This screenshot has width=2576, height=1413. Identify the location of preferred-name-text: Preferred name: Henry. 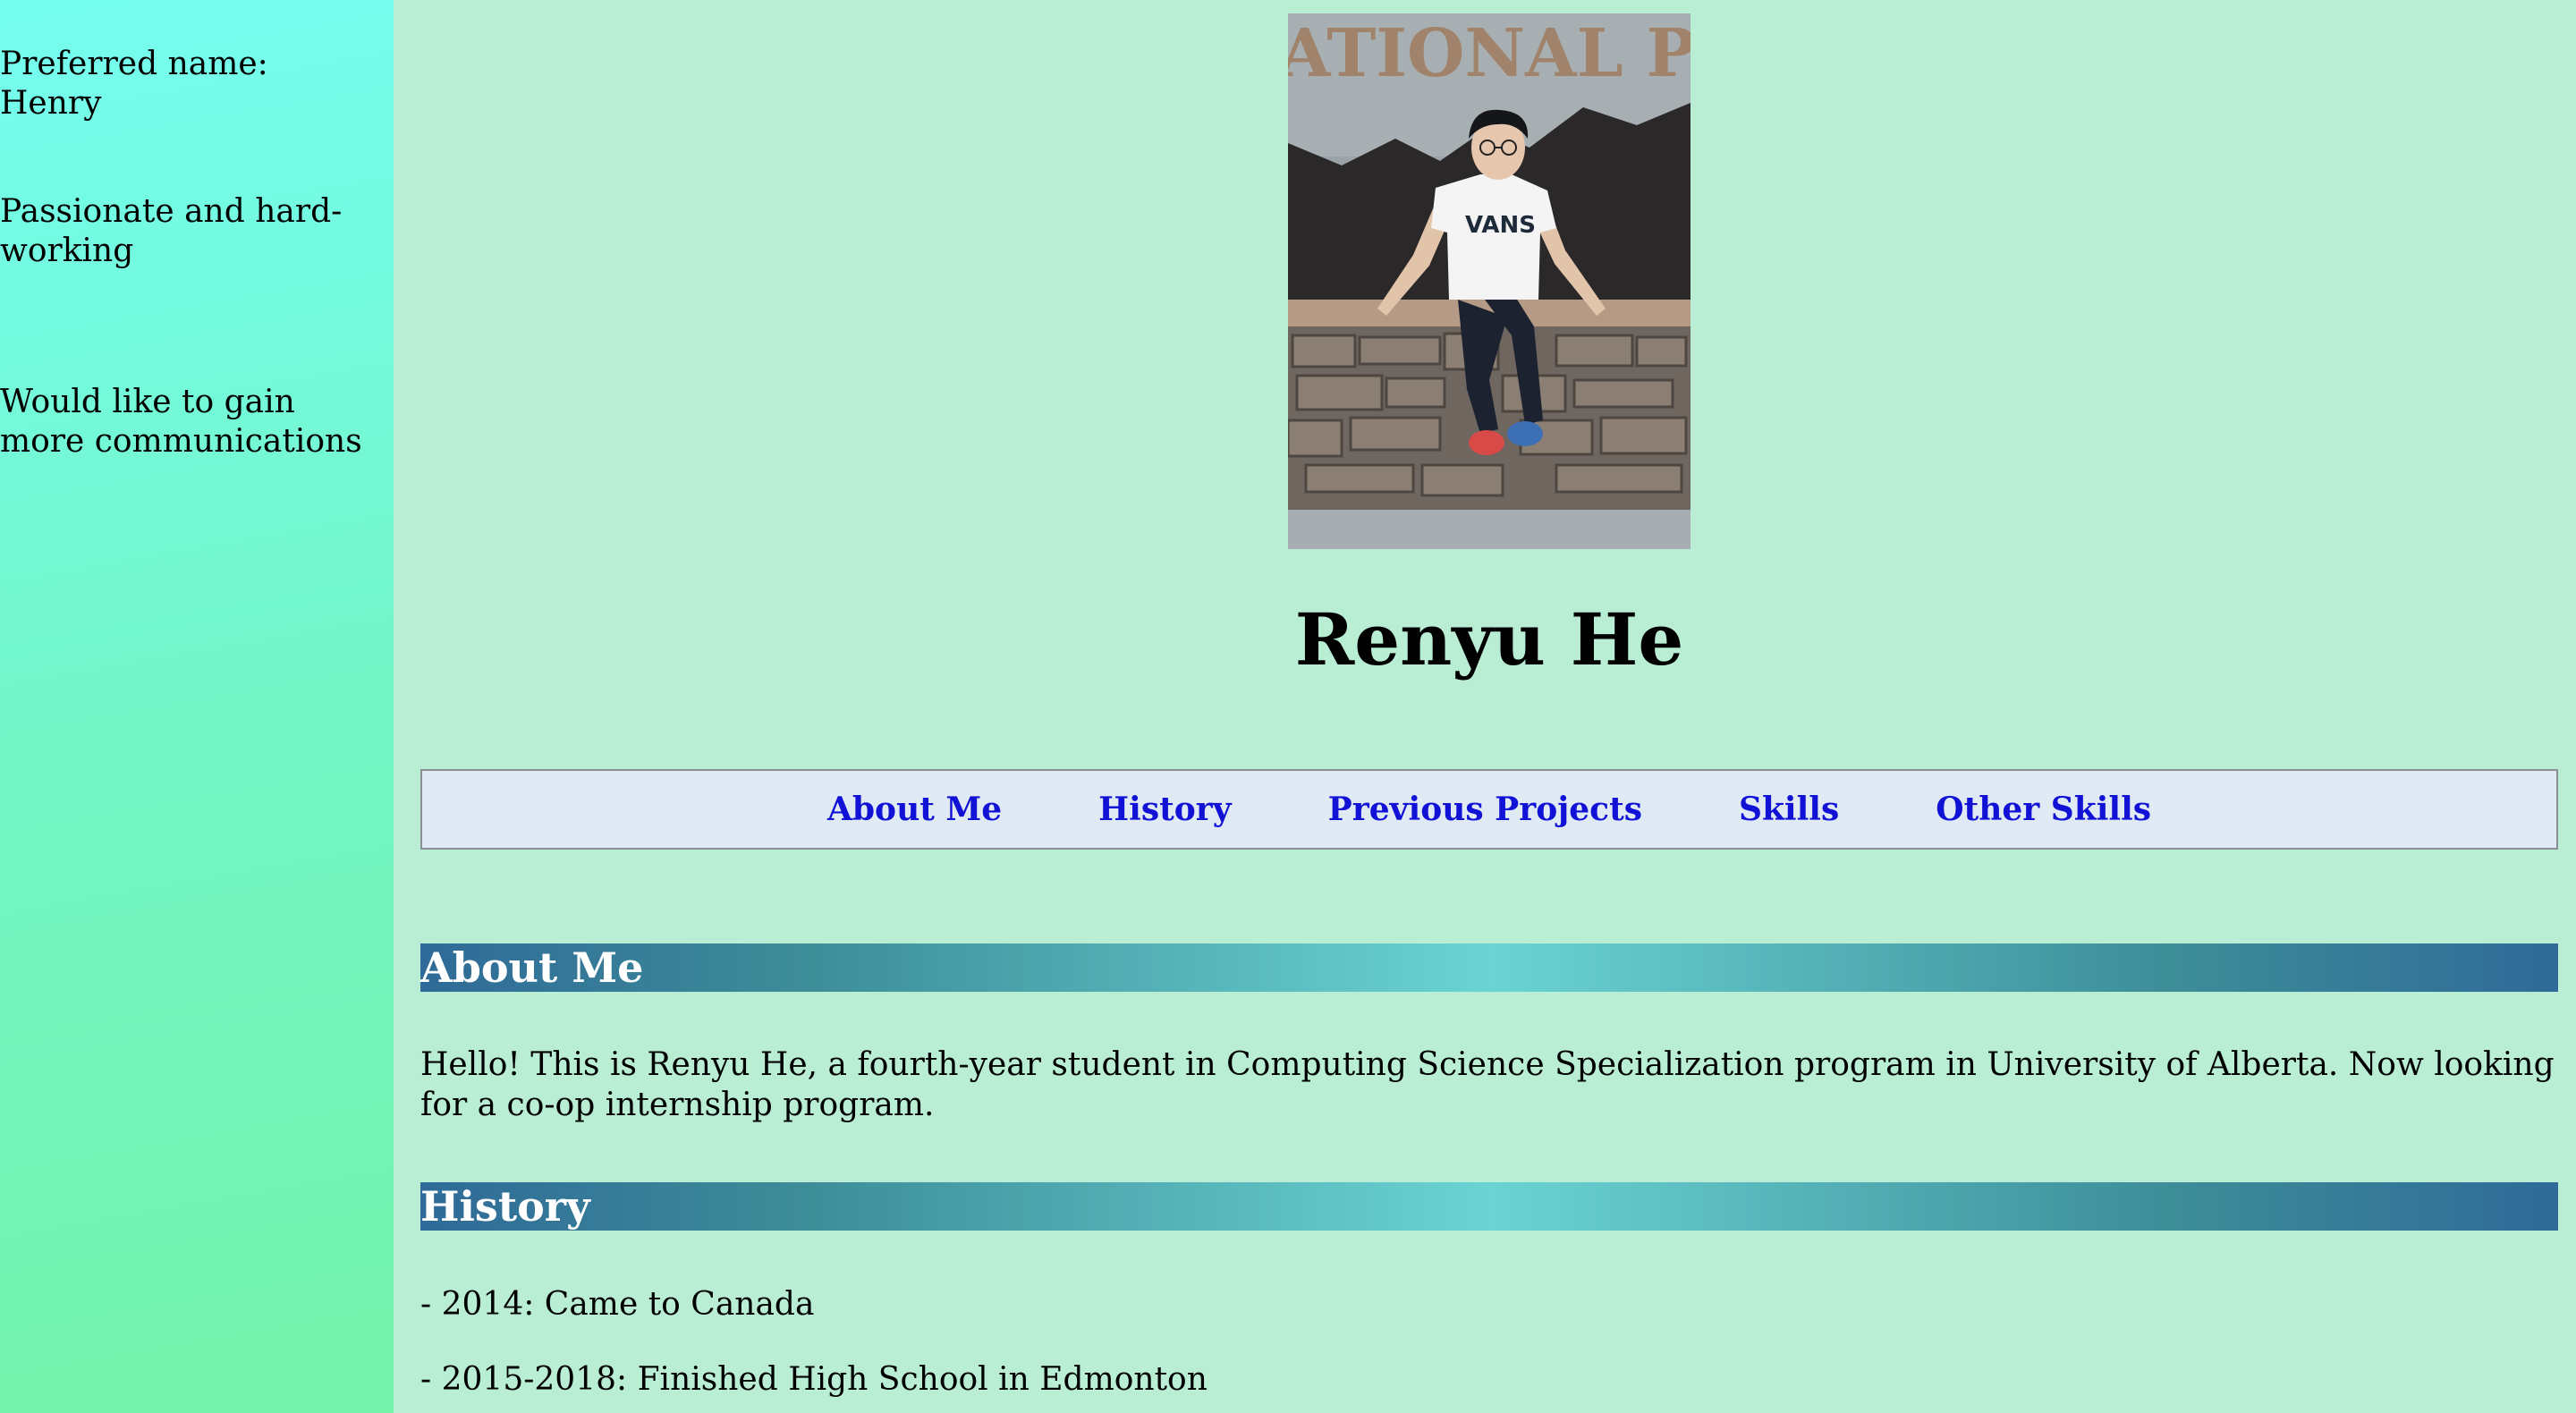
(134, 84).